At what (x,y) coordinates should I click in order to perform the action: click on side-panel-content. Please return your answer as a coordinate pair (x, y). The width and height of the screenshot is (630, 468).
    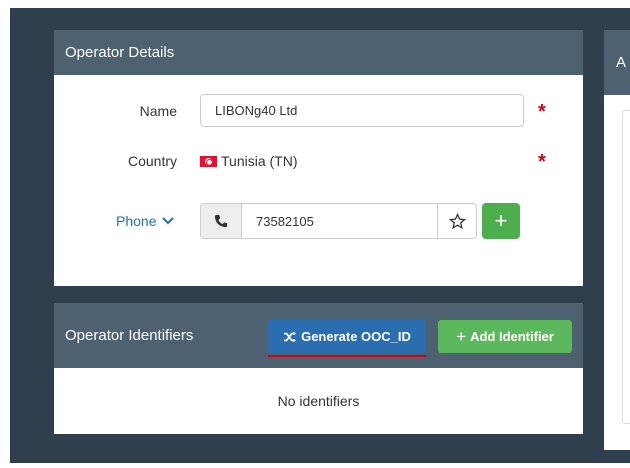
    Looking at the image, I should click on (626, 267).